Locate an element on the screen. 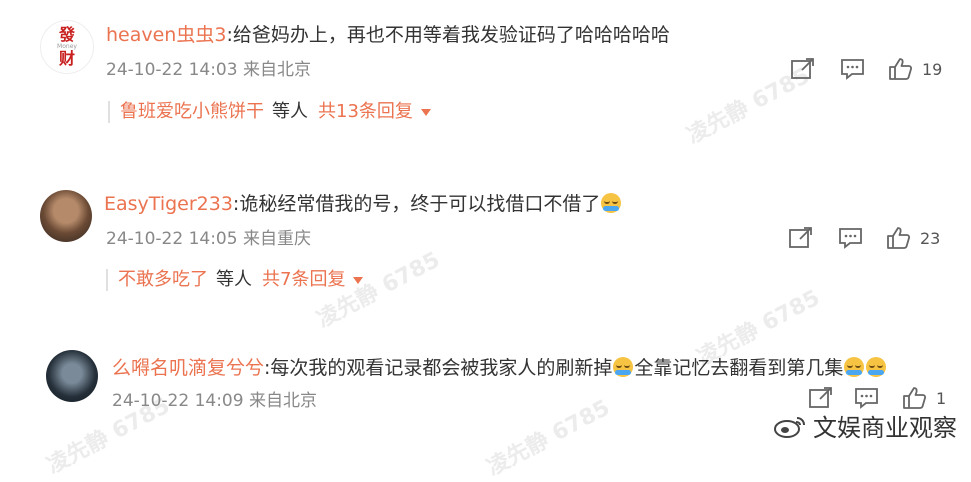 This screenshot has height=482, width=971. avatar-glyph: 财 is located at coordinates (66, 58).